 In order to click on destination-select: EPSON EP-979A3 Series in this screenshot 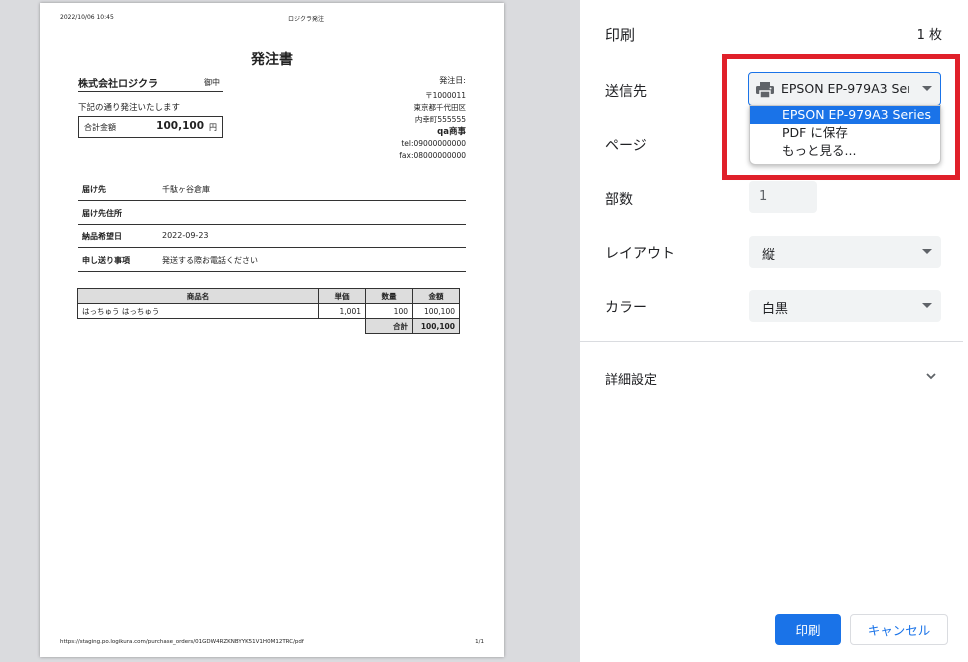, I will do `click(844, 89)`.